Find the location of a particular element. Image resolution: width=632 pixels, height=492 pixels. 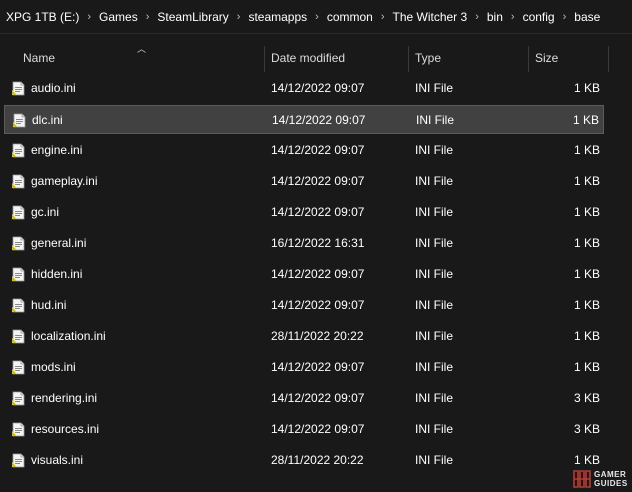

file-row: hidden.ini 14/12/2022 09:07 INI File 1 KB is located at coordinates (304, 274).